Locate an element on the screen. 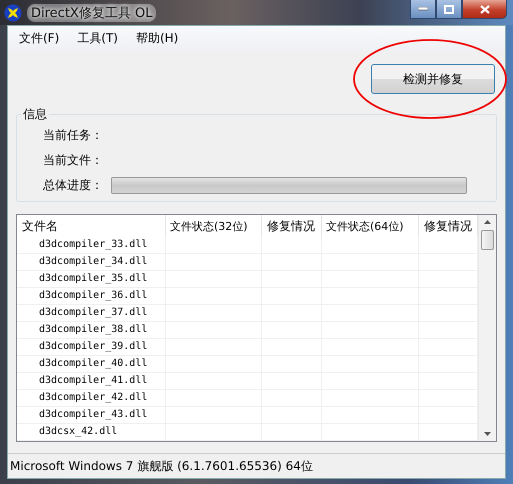 The width and height of the screenshot is (513, 484). table-cell: d3dcompiler_43.dll is located at coordinates (91, 415).